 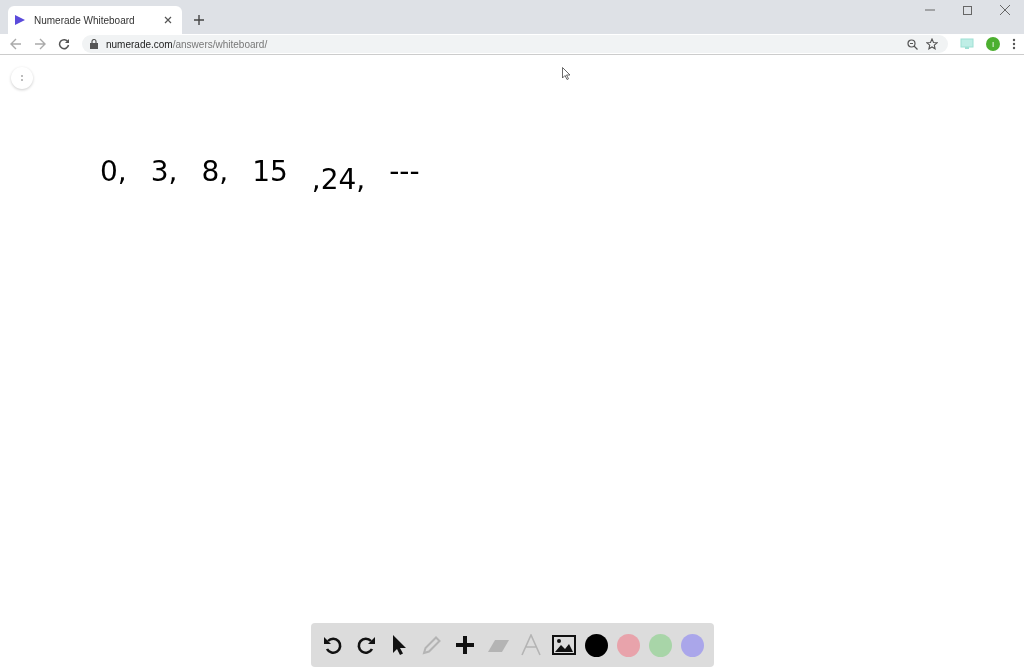 What do you see at coordinates (40, 44) in the screenshot?
I see `forward-icon` at bounding box center [40, 44].